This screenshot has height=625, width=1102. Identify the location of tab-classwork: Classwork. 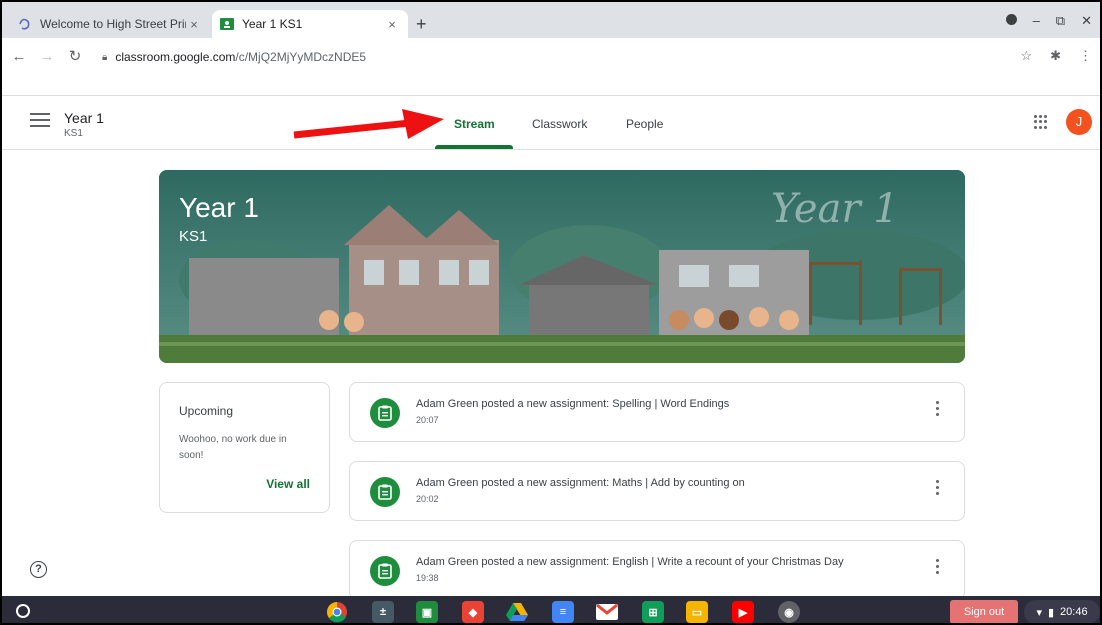
(559, 124).